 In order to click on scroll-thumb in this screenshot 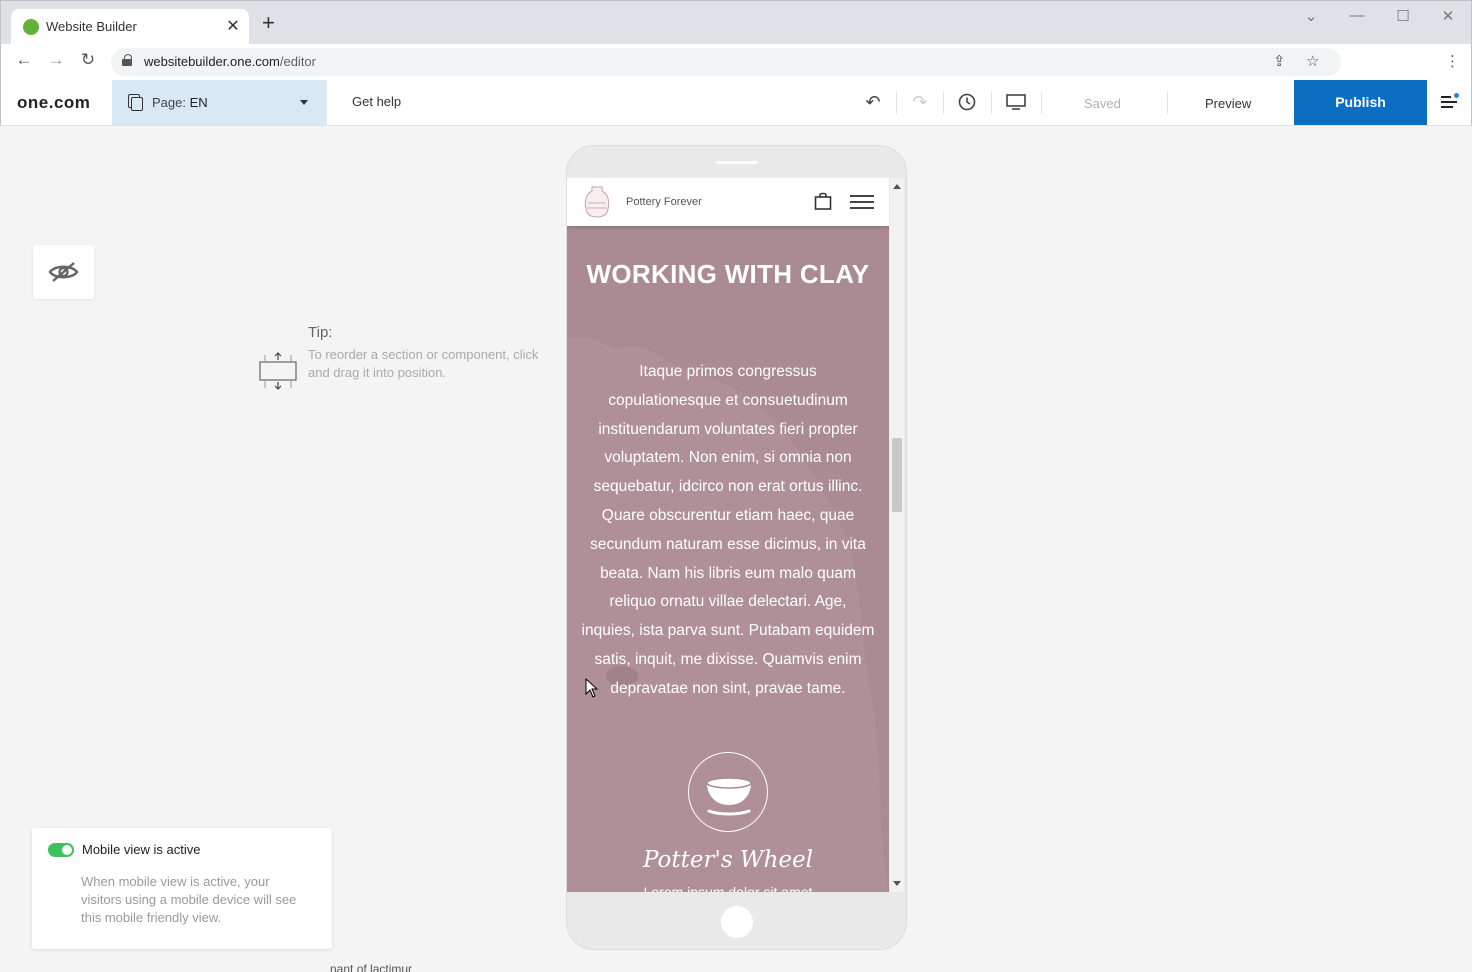, I will do `click(897, 475)`.